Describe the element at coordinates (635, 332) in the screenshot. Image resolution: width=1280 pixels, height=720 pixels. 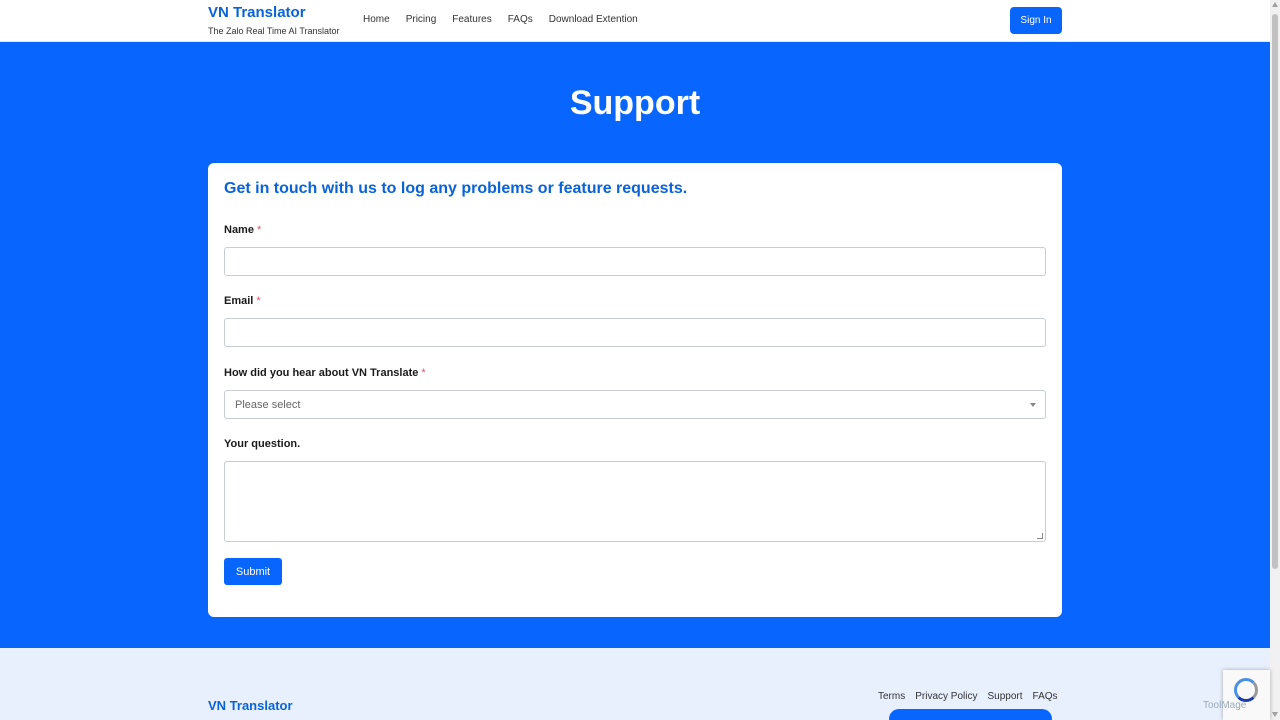
I see `email-input` at that location.